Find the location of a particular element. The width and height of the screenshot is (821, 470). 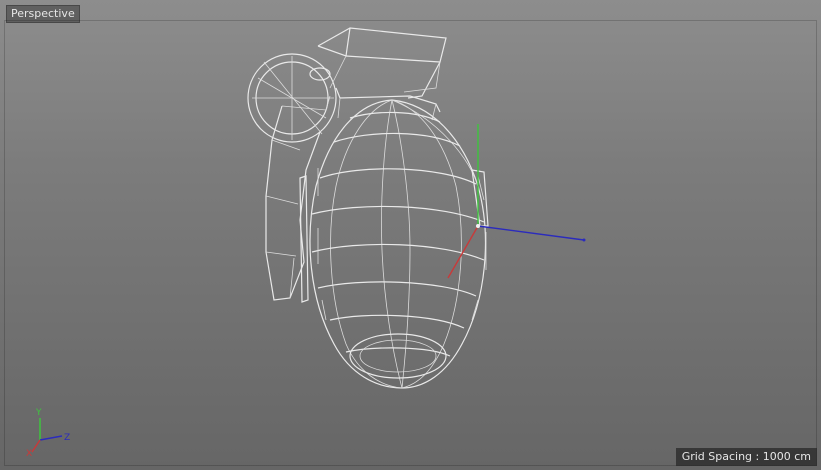

grenade-body is located at coordinates (394, 244).